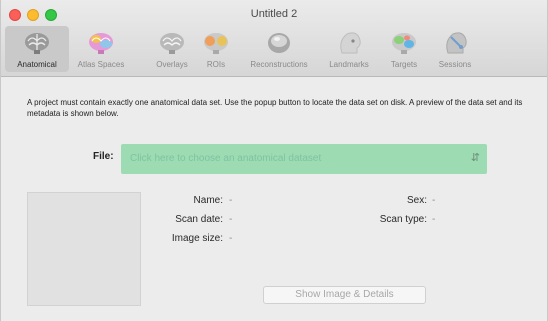 The image size is (548, 321). What do you see at coordinates (231, 238) in the screenshot?
I see `image-size-value: -` at bounding box center [231, 238].